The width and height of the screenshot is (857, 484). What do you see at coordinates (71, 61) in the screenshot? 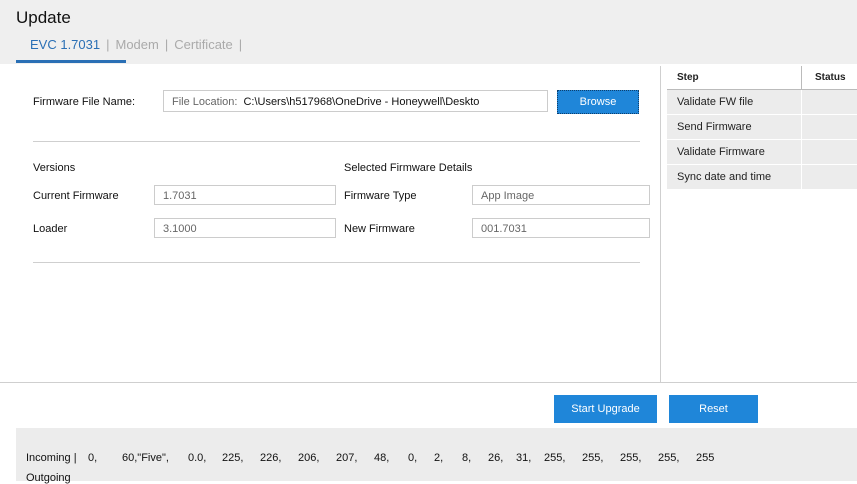
I see `active-tab-indicator` at bounding box center [71, 61].